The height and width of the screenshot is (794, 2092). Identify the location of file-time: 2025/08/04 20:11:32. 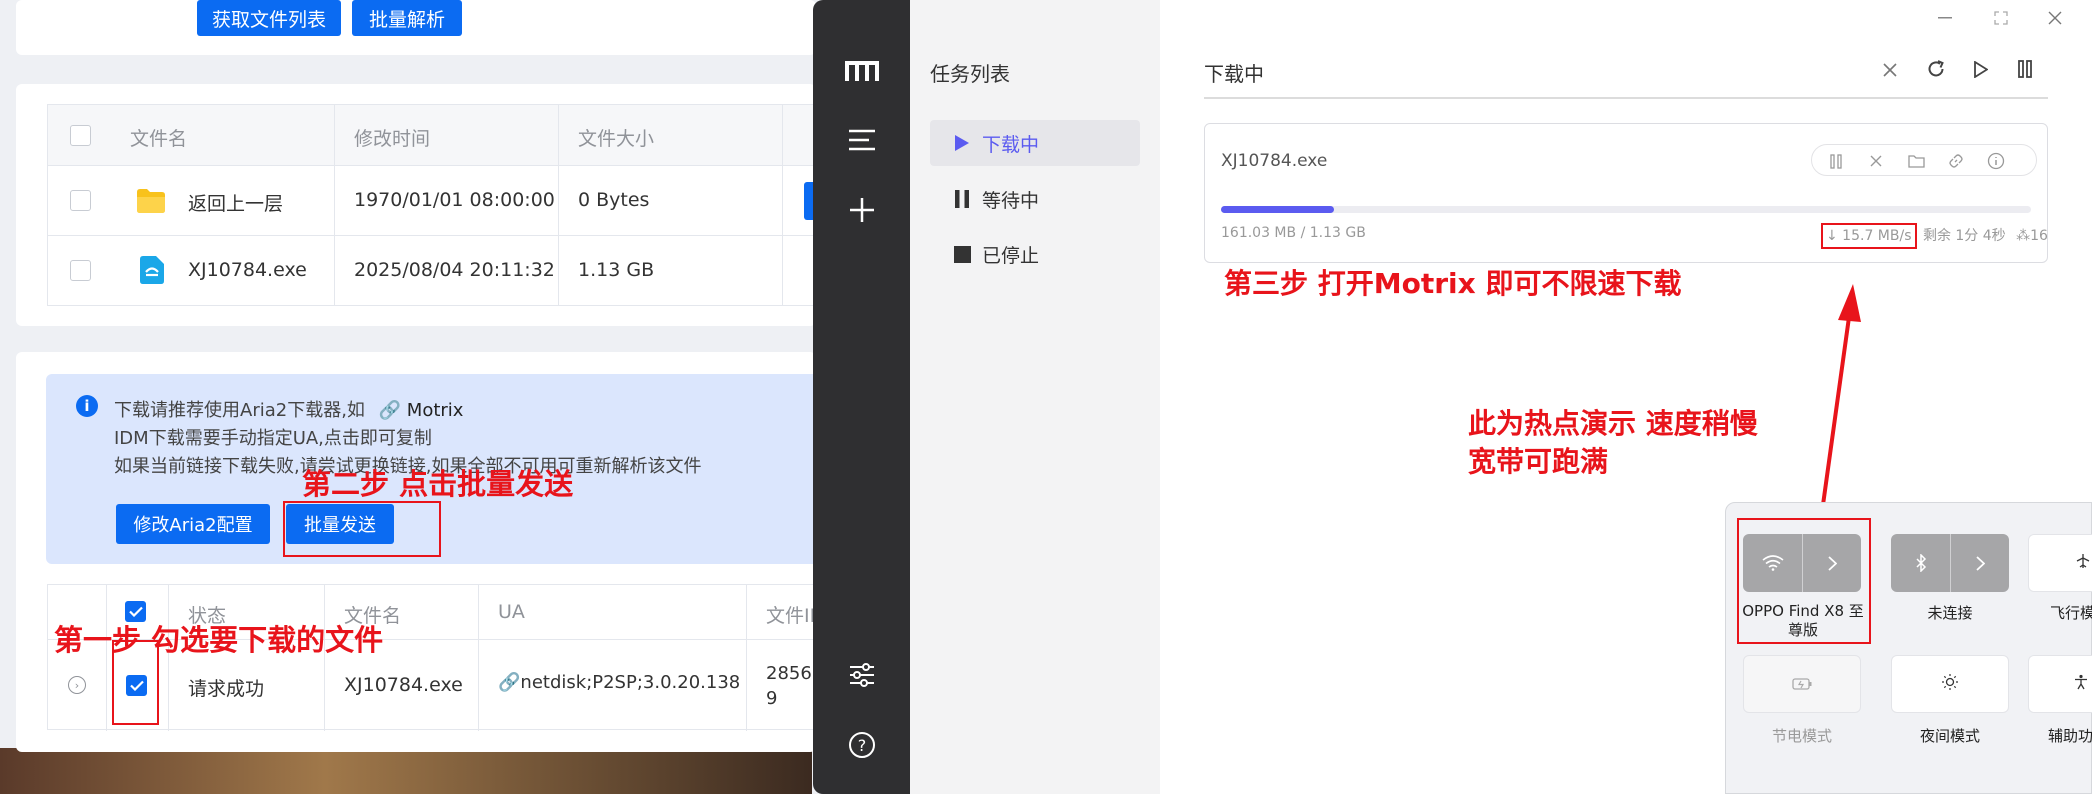
(454, 270).